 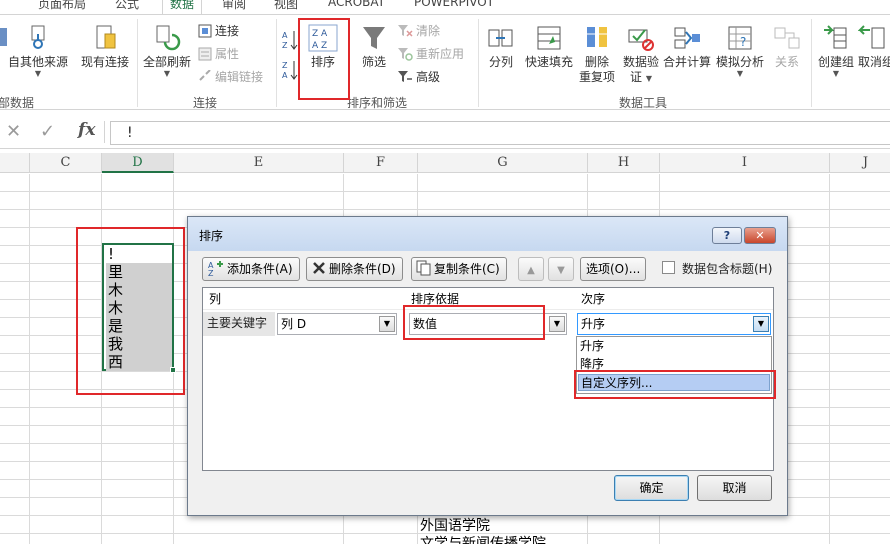 I want to click on arrow-down-icon: ▼, so click(x=561, y=270).